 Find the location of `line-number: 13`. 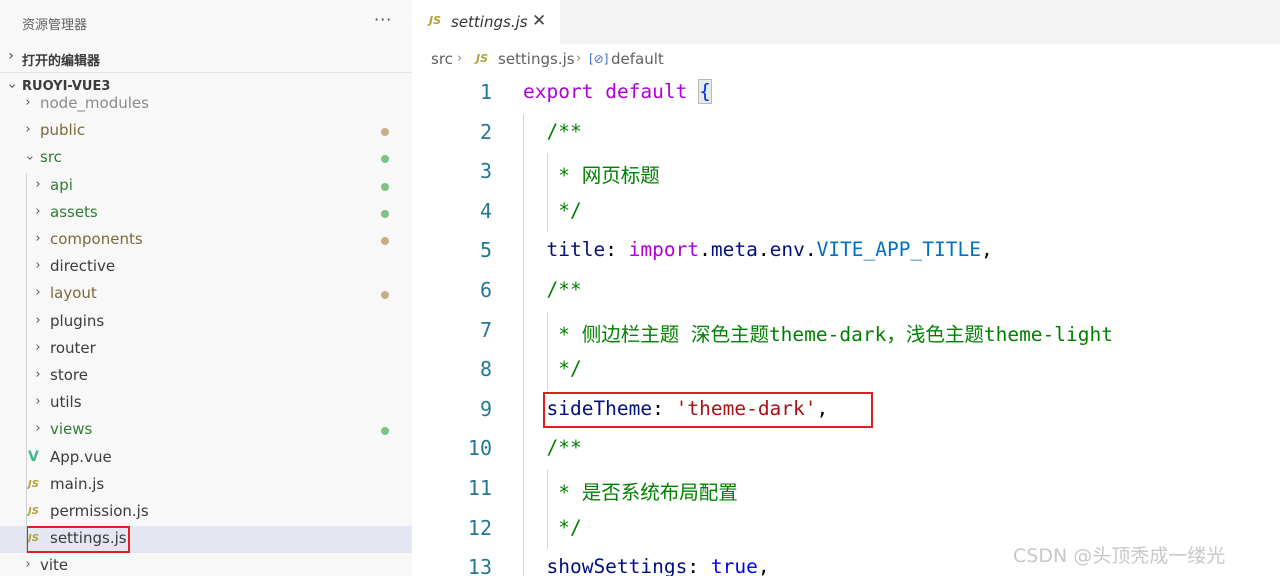

line-number: 13 is located at coordinates (479, 565).